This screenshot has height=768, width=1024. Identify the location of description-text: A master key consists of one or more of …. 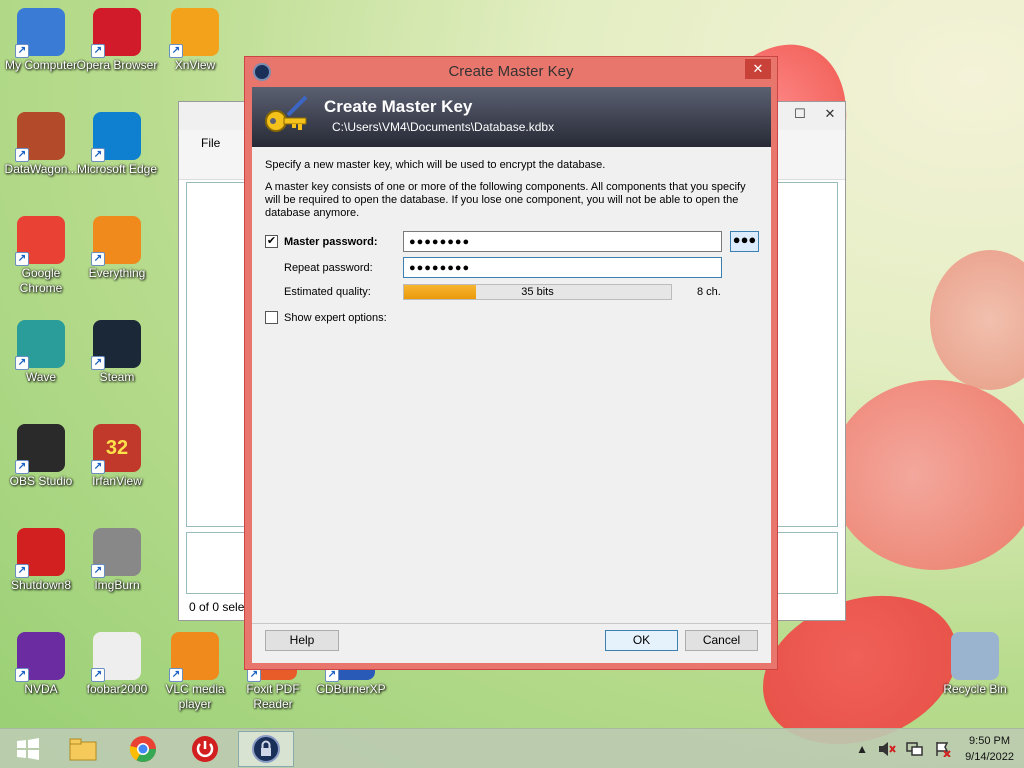
(505, 200).